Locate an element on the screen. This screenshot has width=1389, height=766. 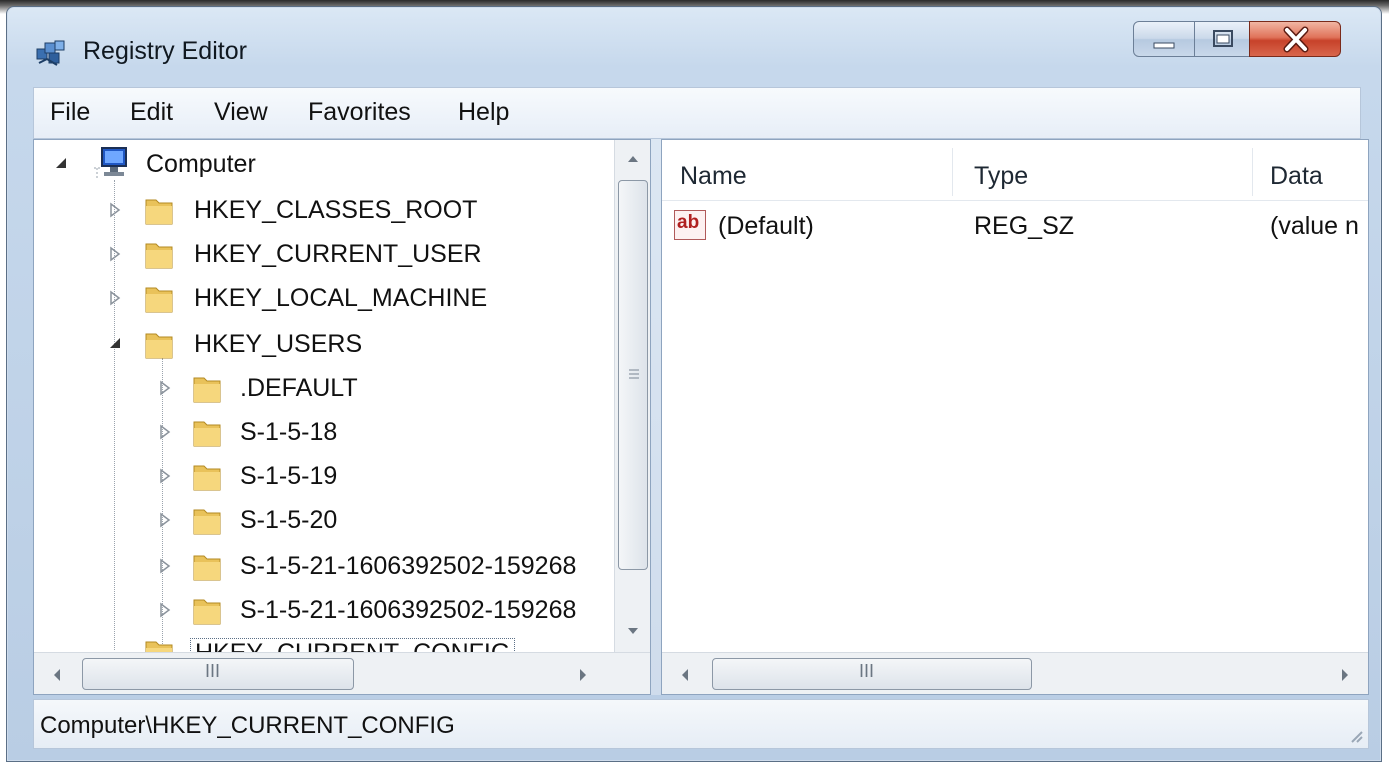
pane-splitter is located at coordinates (656, 417).